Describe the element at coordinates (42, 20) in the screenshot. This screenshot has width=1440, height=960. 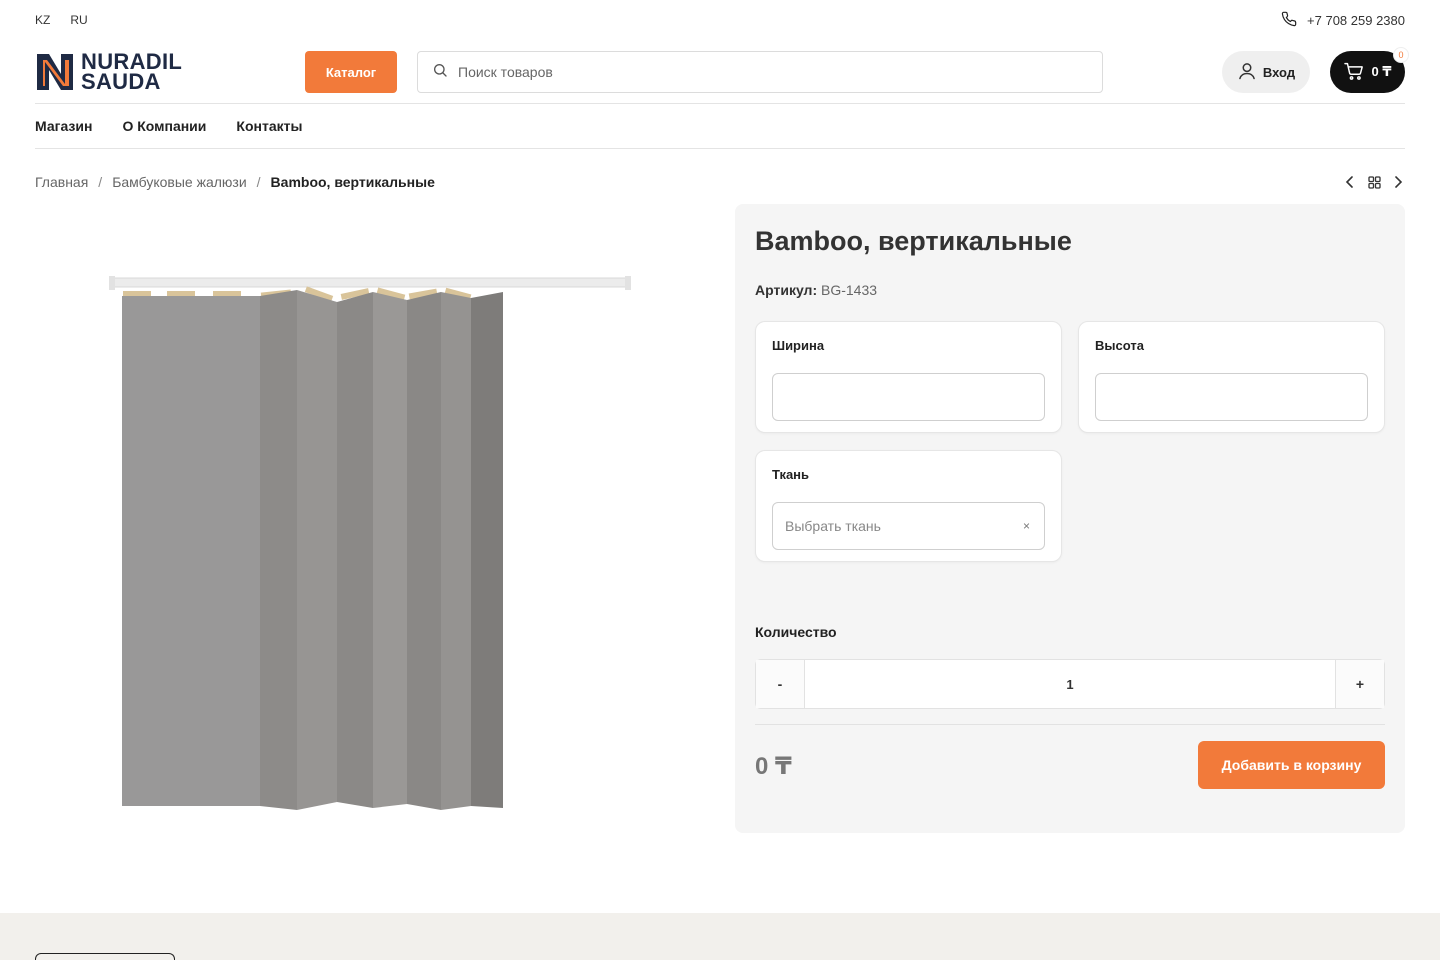
I see `lang-kz: KZ` at that location.